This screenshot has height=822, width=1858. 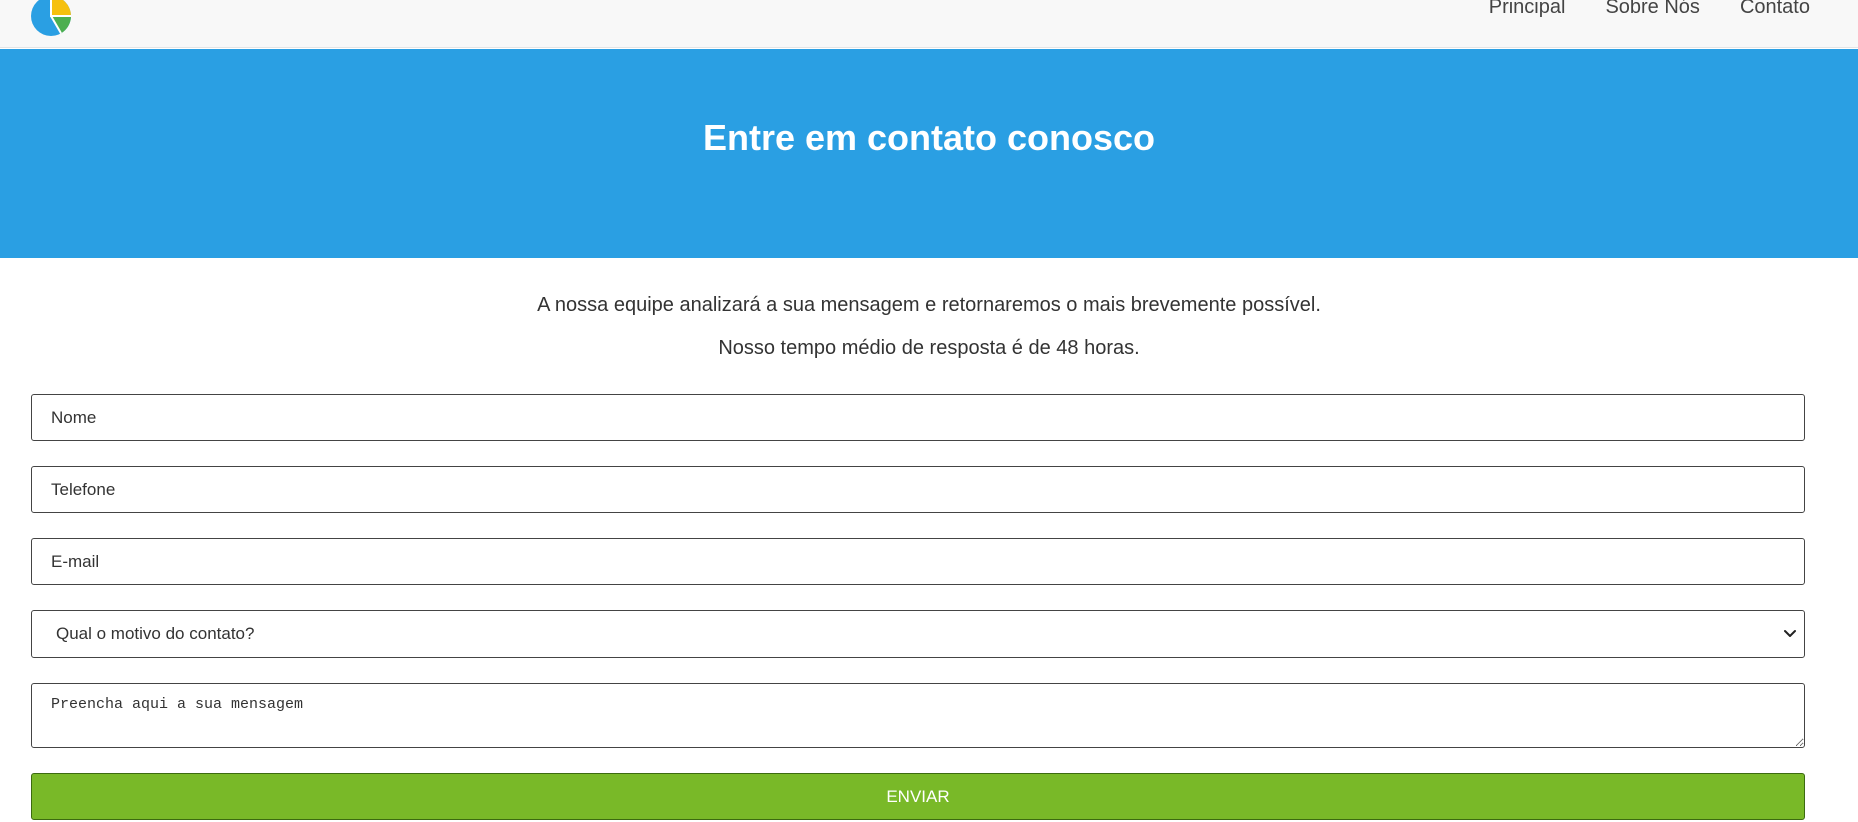 I want to click on main-nav: Principal Sobre Nós Contato, so click(x=1649, y=9).